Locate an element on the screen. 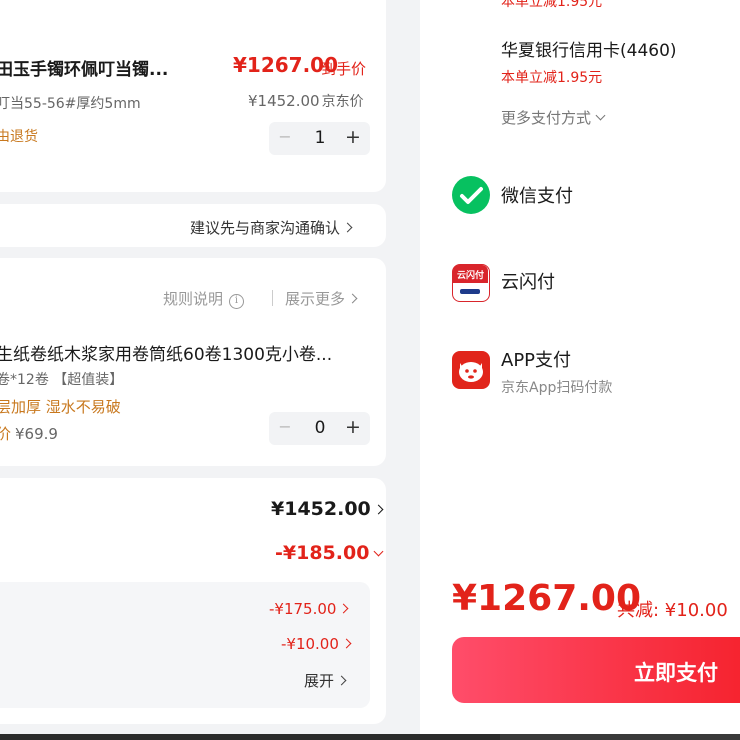 The width and height of the screenshot is (740, 740). quantity-value: 1 is located at coordinates (320, 138).